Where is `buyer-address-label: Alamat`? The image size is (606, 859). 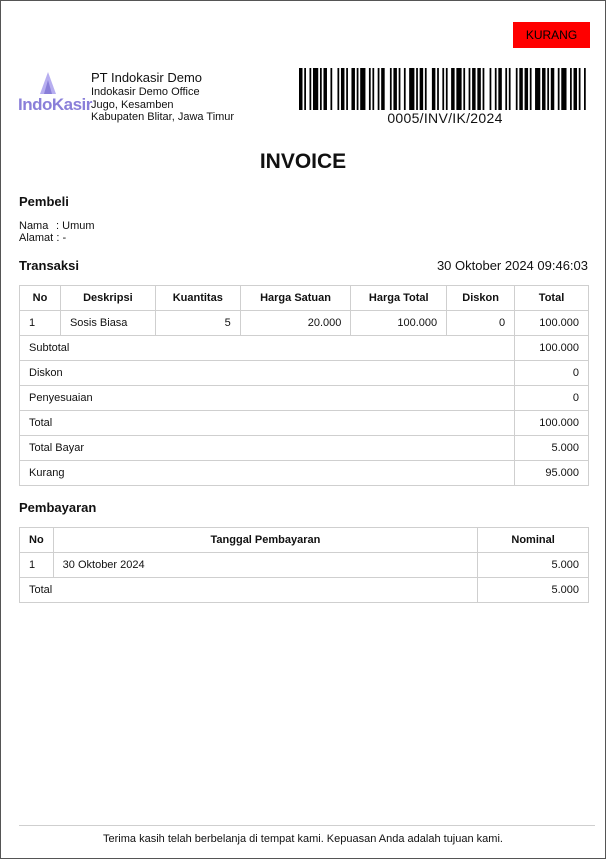 buyer-address-label: Alamat is located at coordinates (36, 238).